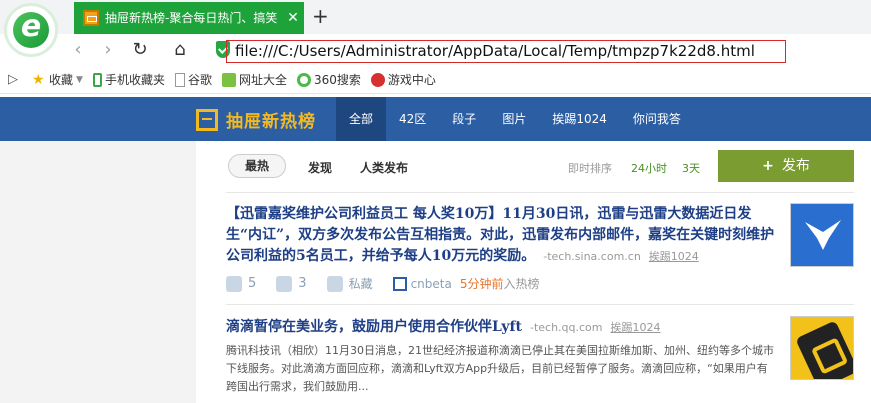 The height and width of the screenshot is (403, 871). Describe the element at coordinates (13, 79) in the screenshot. I see `sidebar-toggle-icon: ▷` at that location.